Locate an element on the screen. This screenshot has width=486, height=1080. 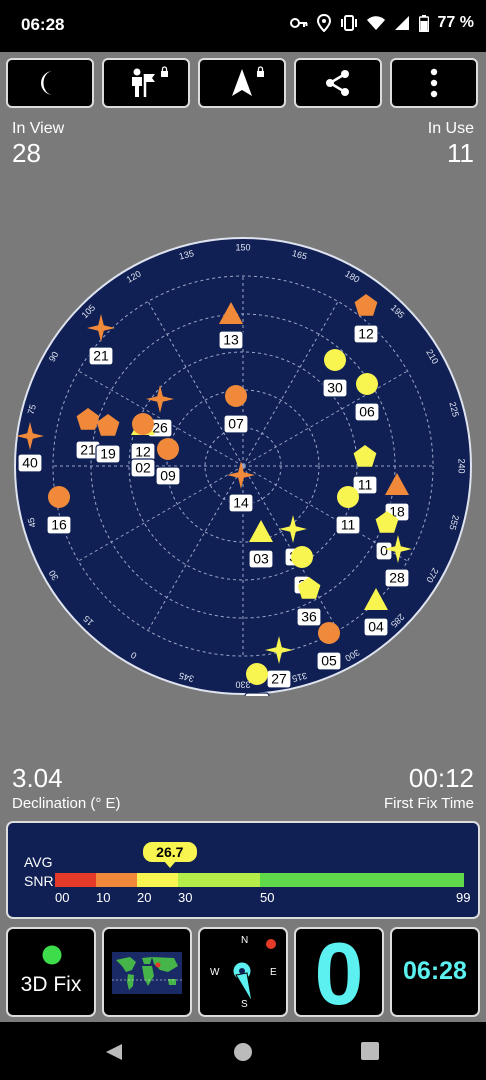
navigate-button is located at coordinates (242, 83).